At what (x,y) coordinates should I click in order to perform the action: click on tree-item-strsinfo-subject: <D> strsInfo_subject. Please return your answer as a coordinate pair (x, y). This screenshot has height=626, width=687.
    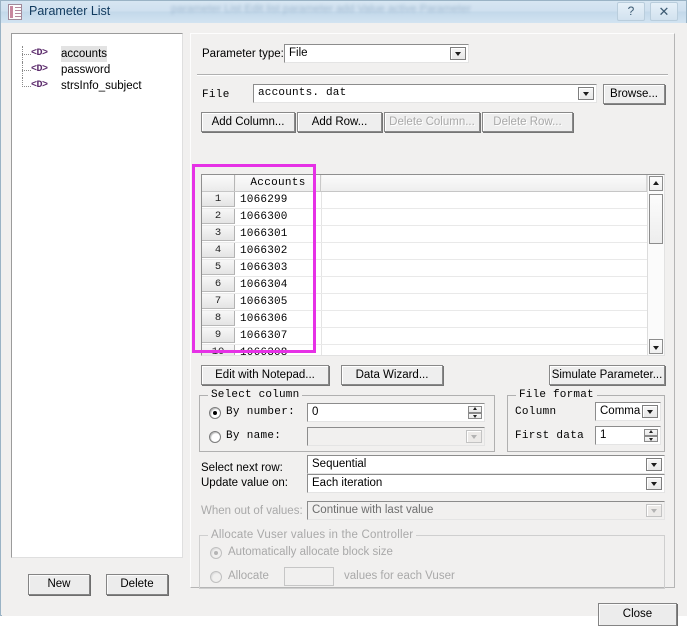
    Looking at the image, I should click on (97, 86).